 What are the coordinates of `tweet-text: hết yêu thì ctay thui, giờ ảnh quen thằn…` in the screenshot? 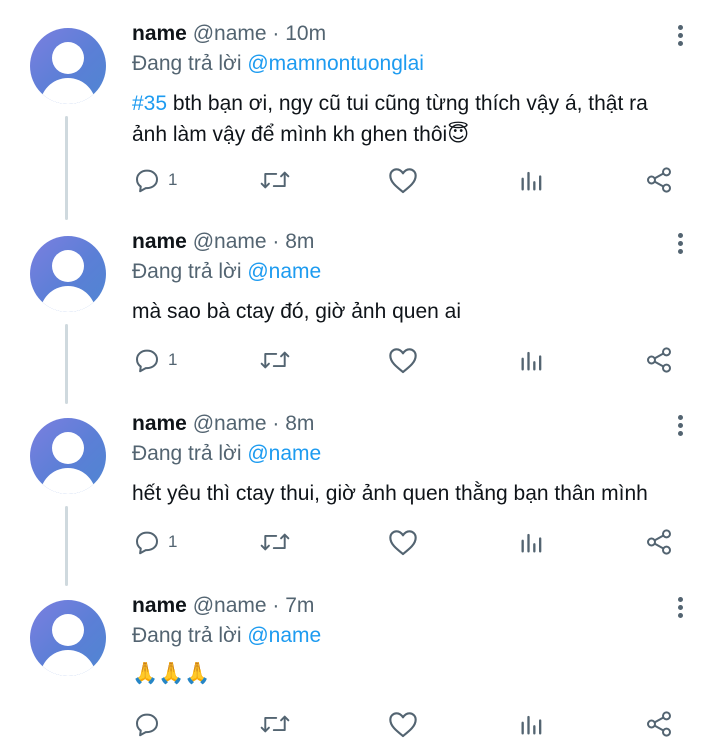 It's located at (390, 493).